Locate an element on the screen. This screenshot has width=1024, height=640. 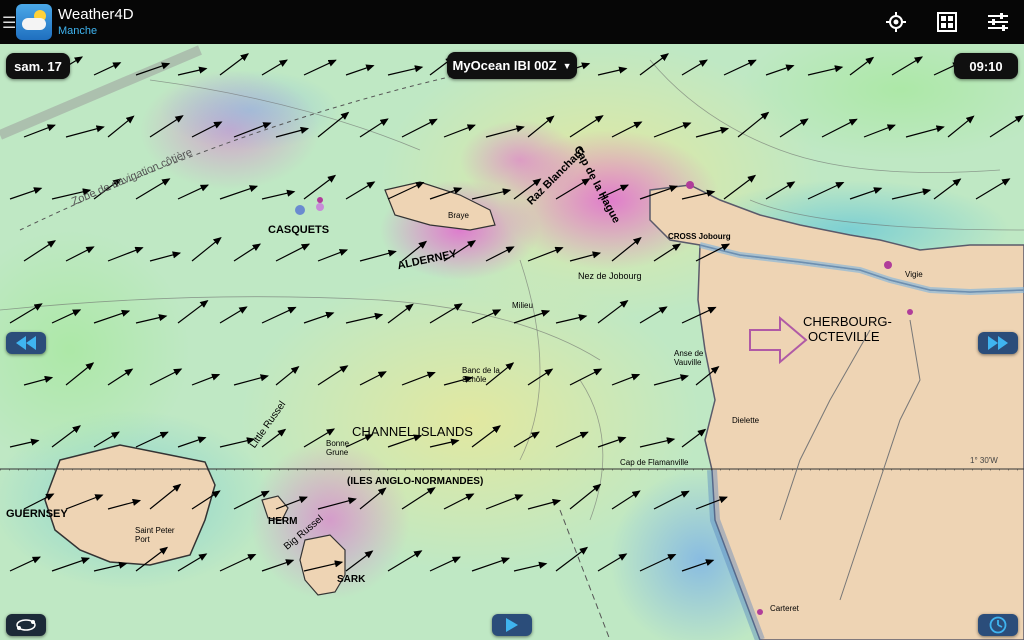
model-label: MyOcean IBI 00Z is located at coordinates (504, 65).